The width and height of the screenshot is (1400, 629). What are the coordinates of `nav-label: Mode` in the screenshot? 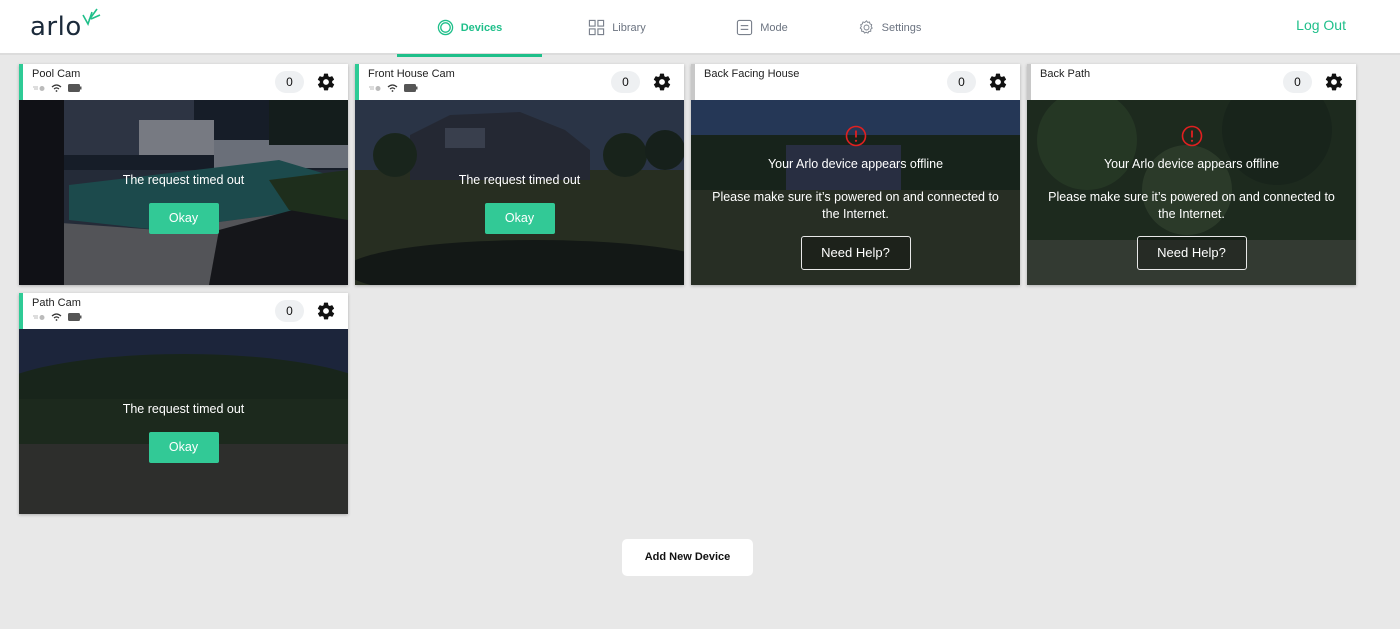 It's located at (774, 27).